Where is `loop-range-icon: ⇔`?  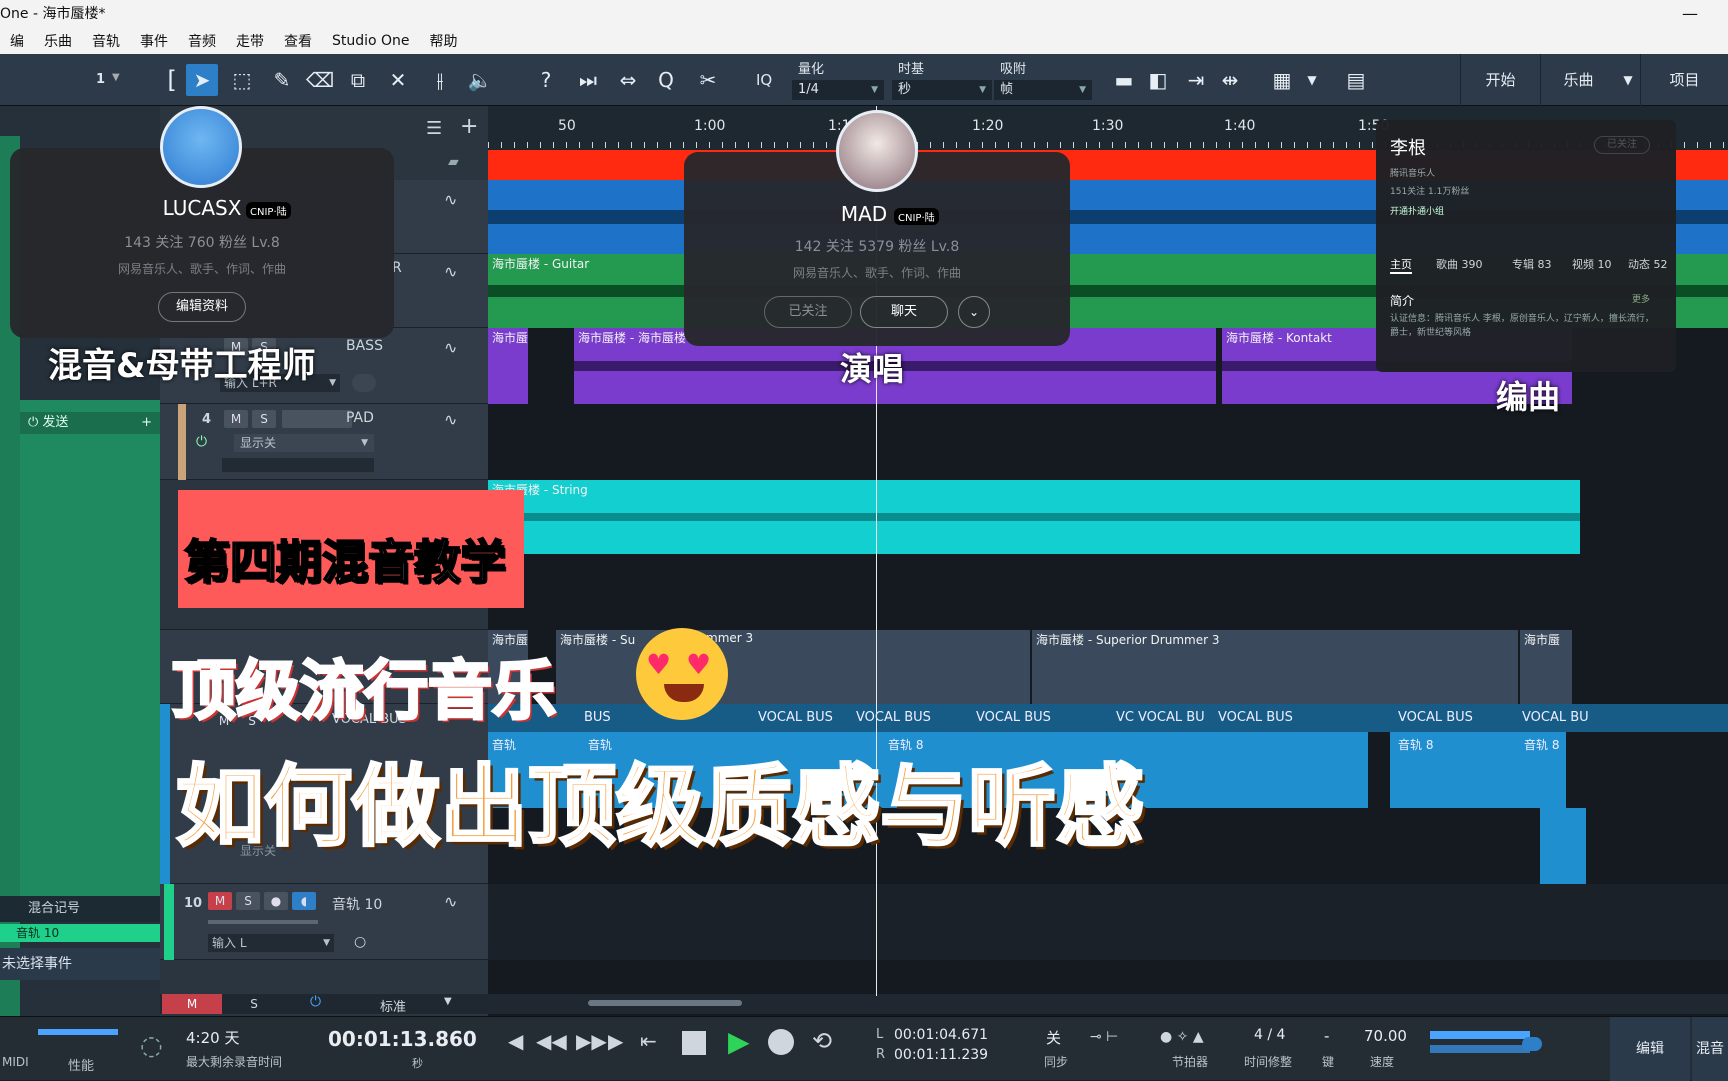
loop-range-icon: ⇔ is located at coordinates (628, 80).